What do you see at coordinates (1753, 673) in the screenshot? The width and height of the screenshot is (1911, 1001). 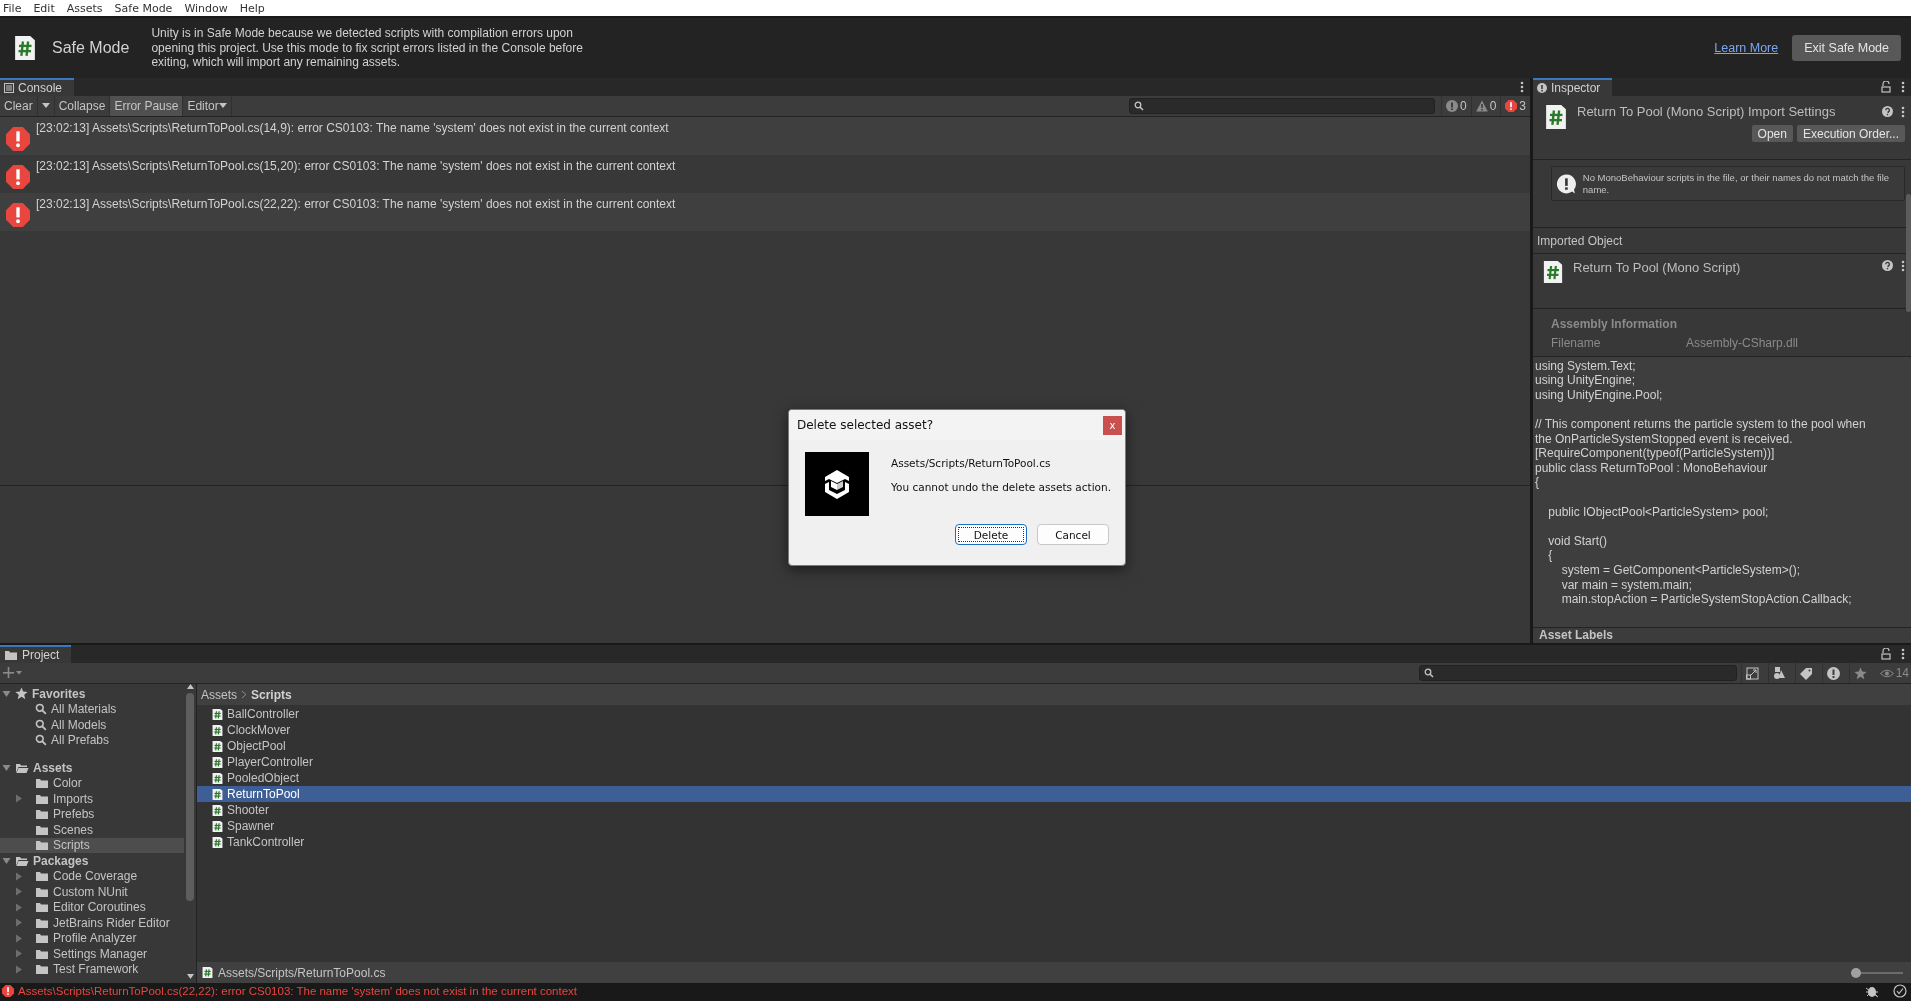 I see `open-window-icon` at bounding box center [1753, 673].